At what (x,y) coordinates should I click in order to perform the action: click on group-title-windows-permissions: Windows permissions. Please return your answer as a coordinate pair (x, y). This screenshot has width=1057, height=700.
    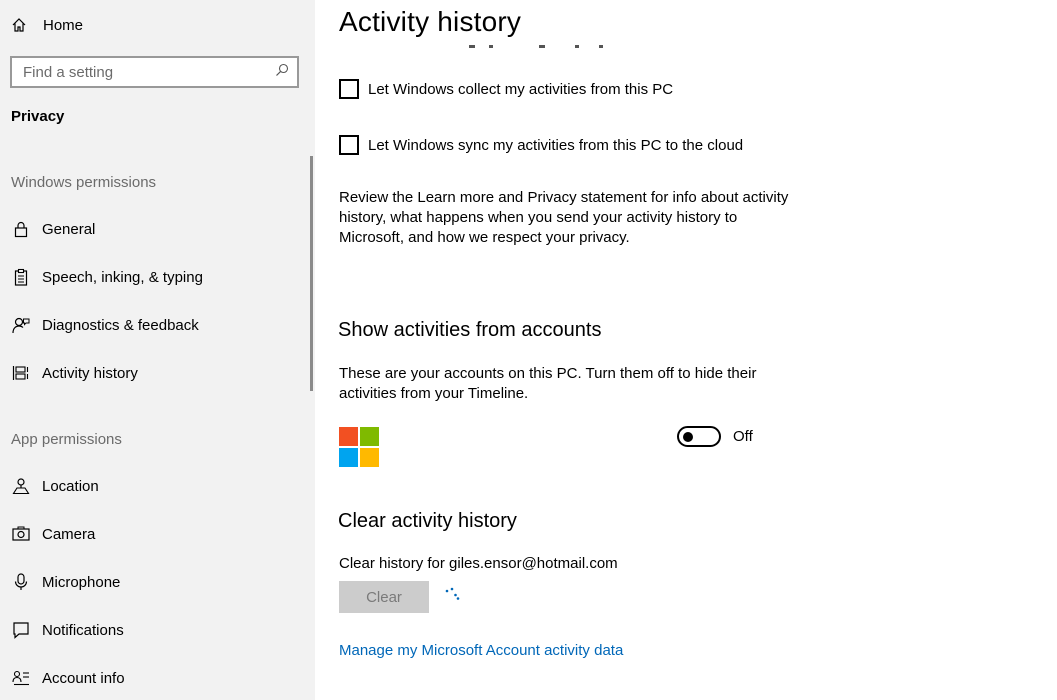
    Looking at the image, I should click on (84, 182).